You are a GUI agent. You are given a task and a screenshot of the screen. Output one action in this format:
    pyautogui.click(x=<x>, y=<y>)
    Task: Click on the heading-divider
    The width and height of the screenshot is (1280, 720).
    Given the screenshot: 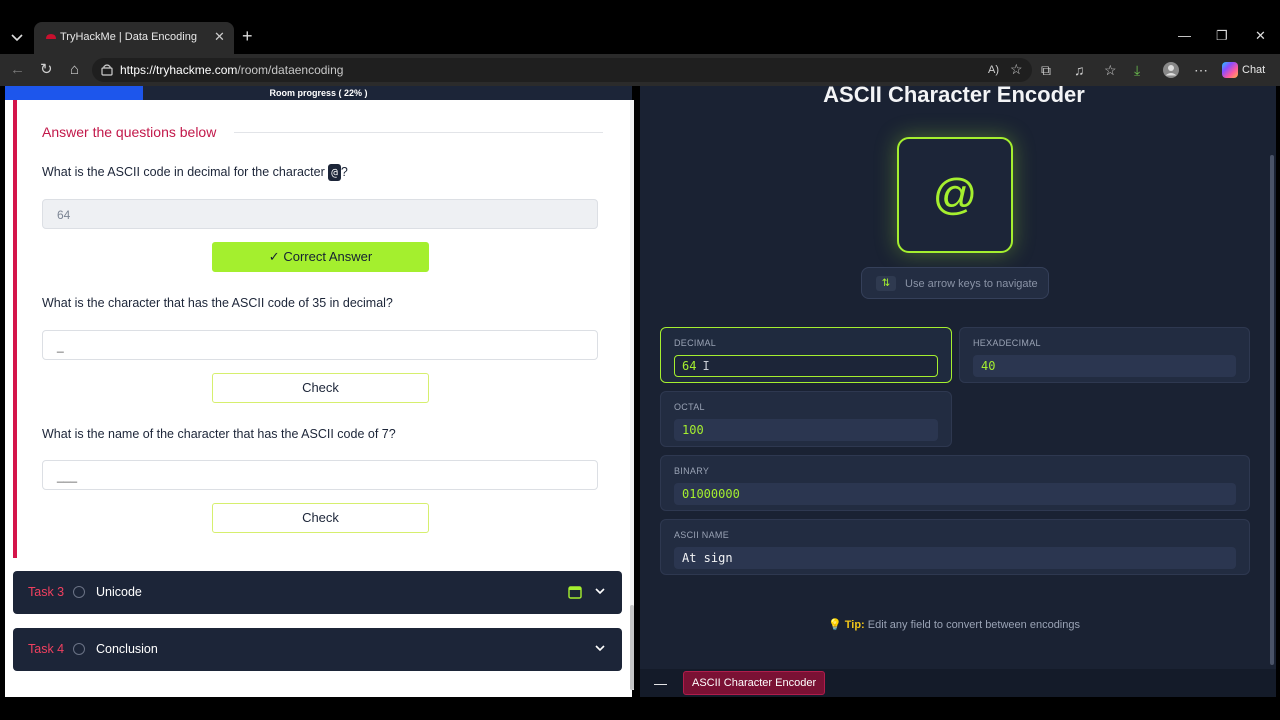 What is the action you would take?
    pyautogui.click(x=418, y=132)
    